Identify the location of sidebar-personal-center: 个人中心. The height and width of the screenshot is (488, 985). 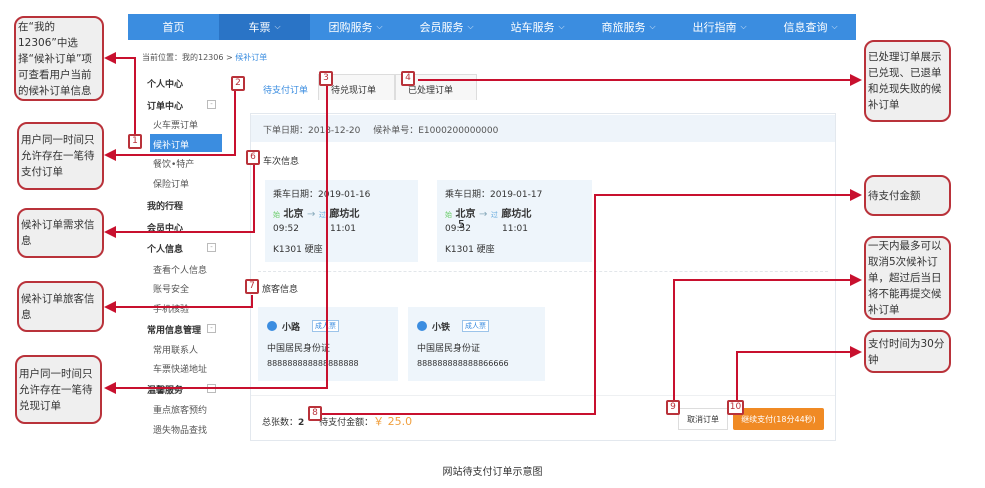
(165, 83).